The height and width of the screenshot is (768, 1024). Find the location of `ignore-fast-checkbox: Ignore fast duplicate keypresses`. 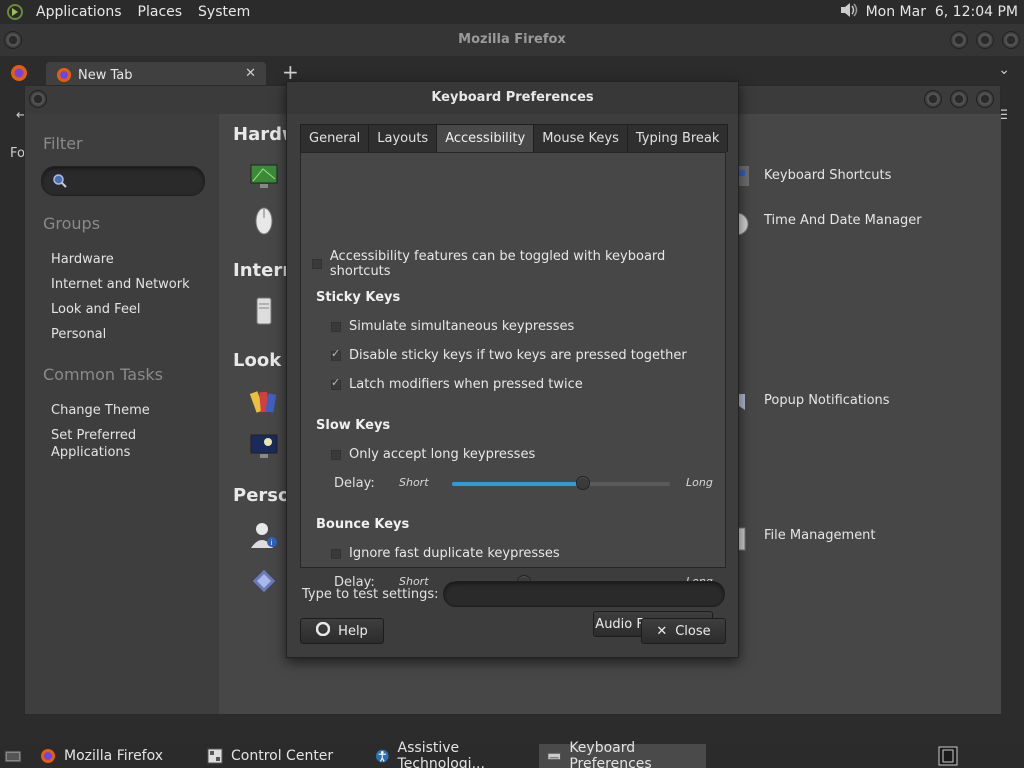

ignore-fast-checkbox: Ignore fast duplicate keypresses is located at coordinates (445, 553).